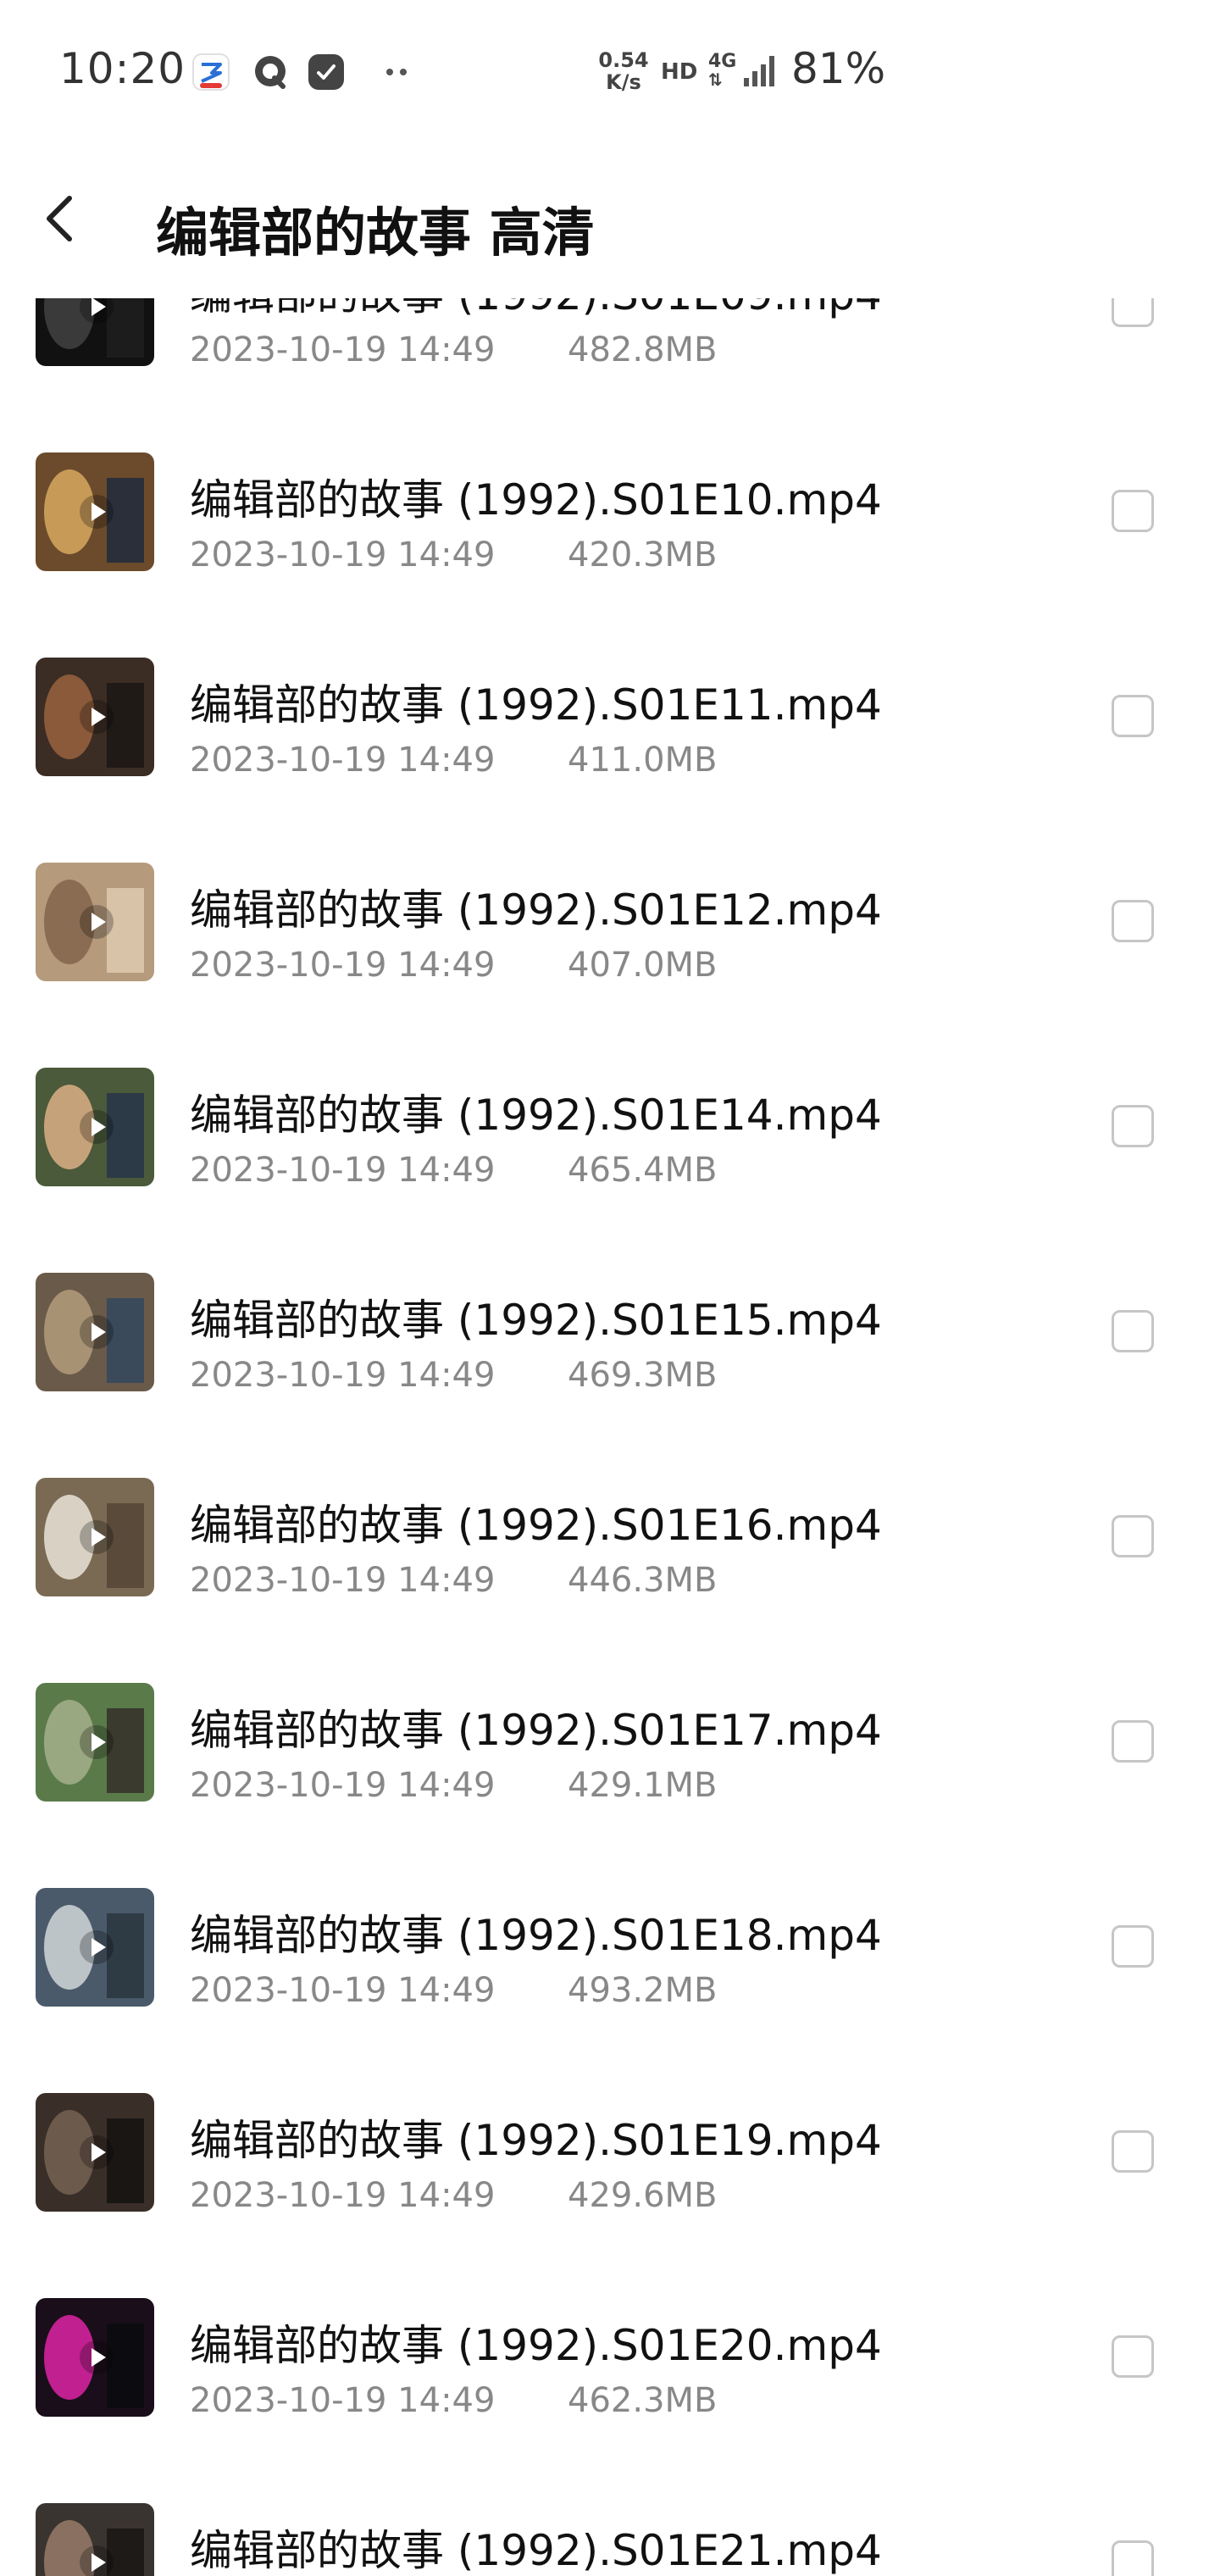 The height and width of the screenshot is (2576, 1220). Describe the element at coordinates (679, 72) in the screenshot. I see `hd-indicator: HD` at that location.